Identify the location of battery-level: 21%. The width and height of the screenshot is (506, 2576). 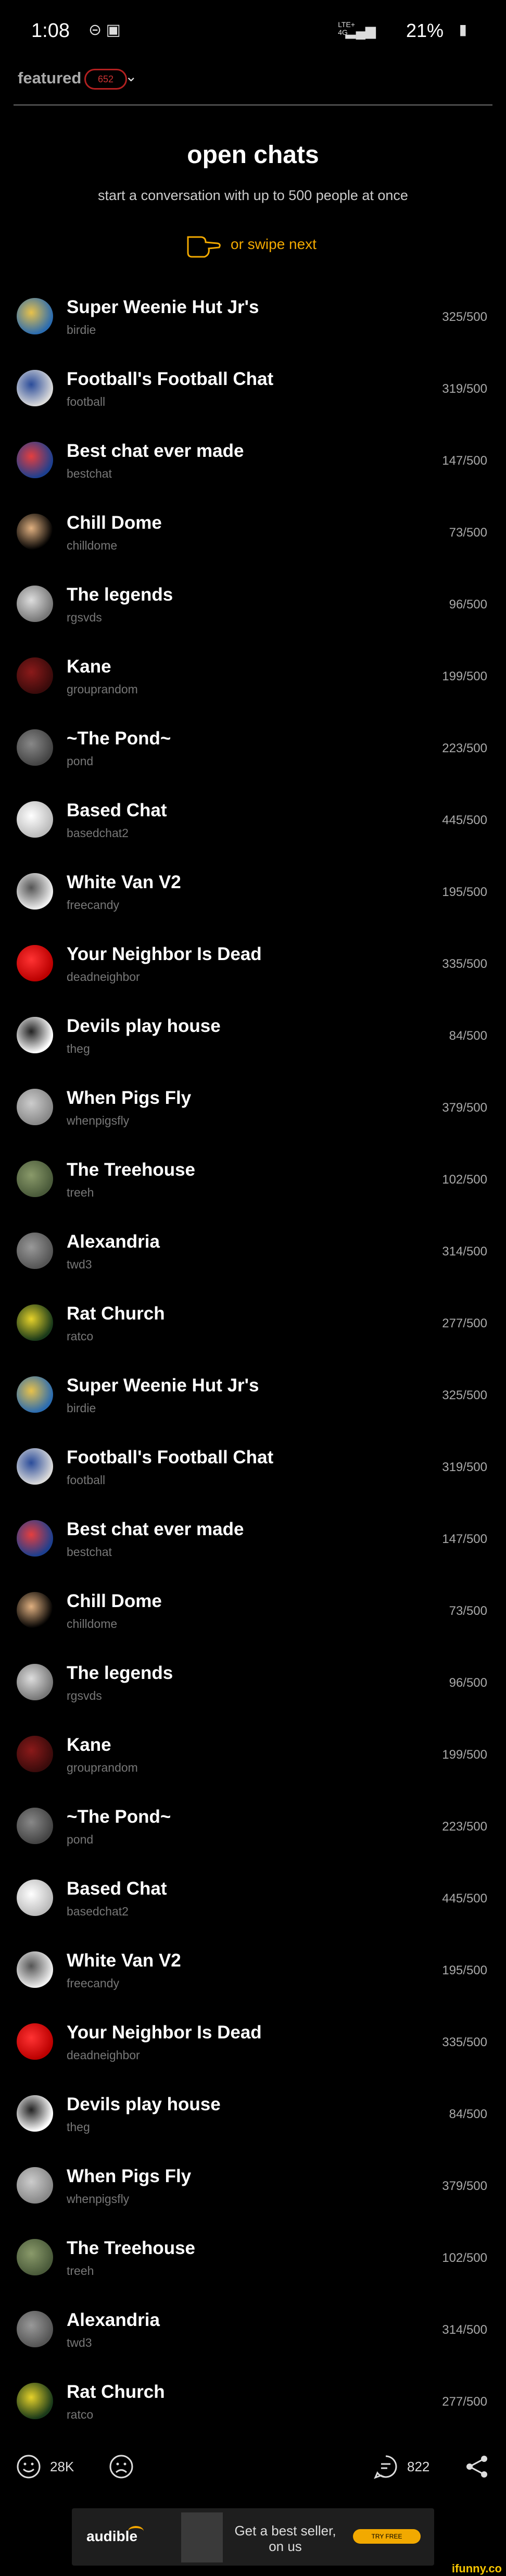
(425, 30).